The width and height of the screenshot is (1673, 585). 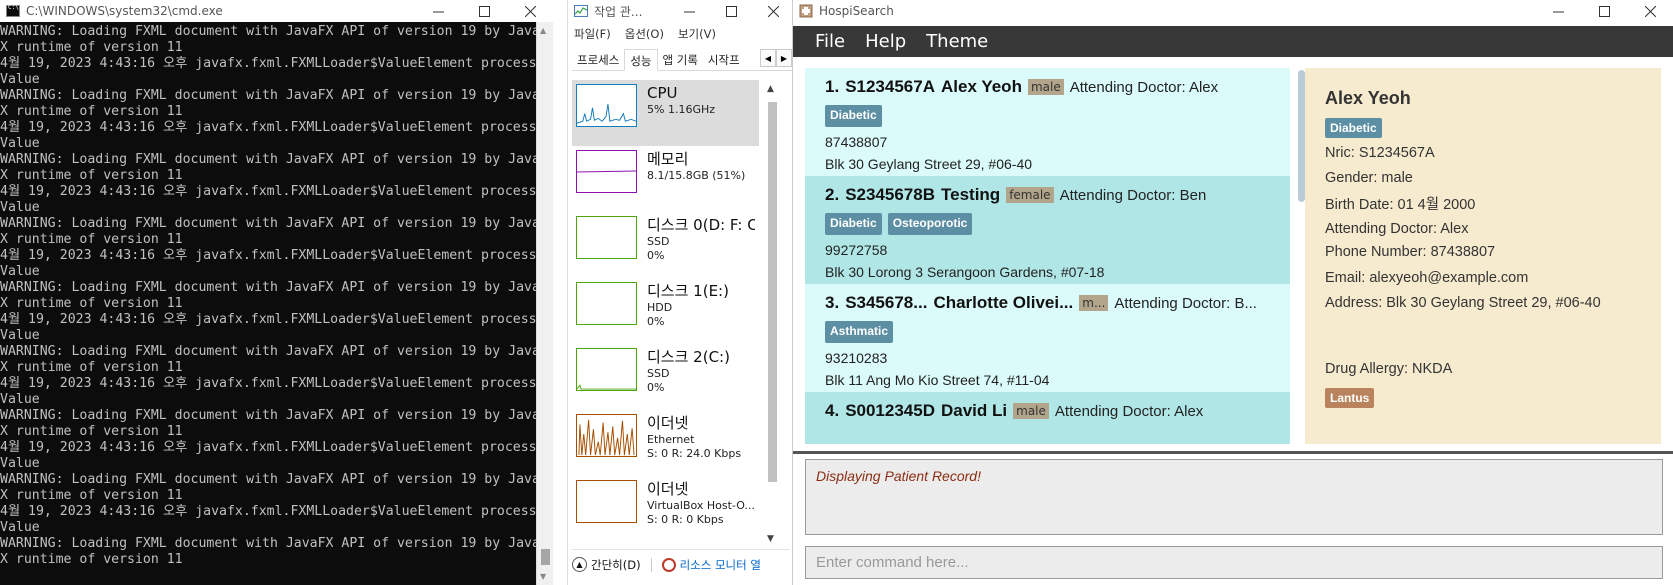 I want to click on detail-doctor: Attending Doctor: Alex, so click(x=1397, y=229).